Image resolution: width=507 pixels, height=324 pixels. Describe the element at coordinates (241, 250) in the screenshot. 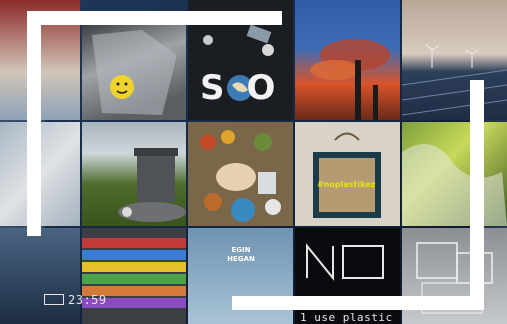

I see `protest-sign-line: EGIN` at that location.